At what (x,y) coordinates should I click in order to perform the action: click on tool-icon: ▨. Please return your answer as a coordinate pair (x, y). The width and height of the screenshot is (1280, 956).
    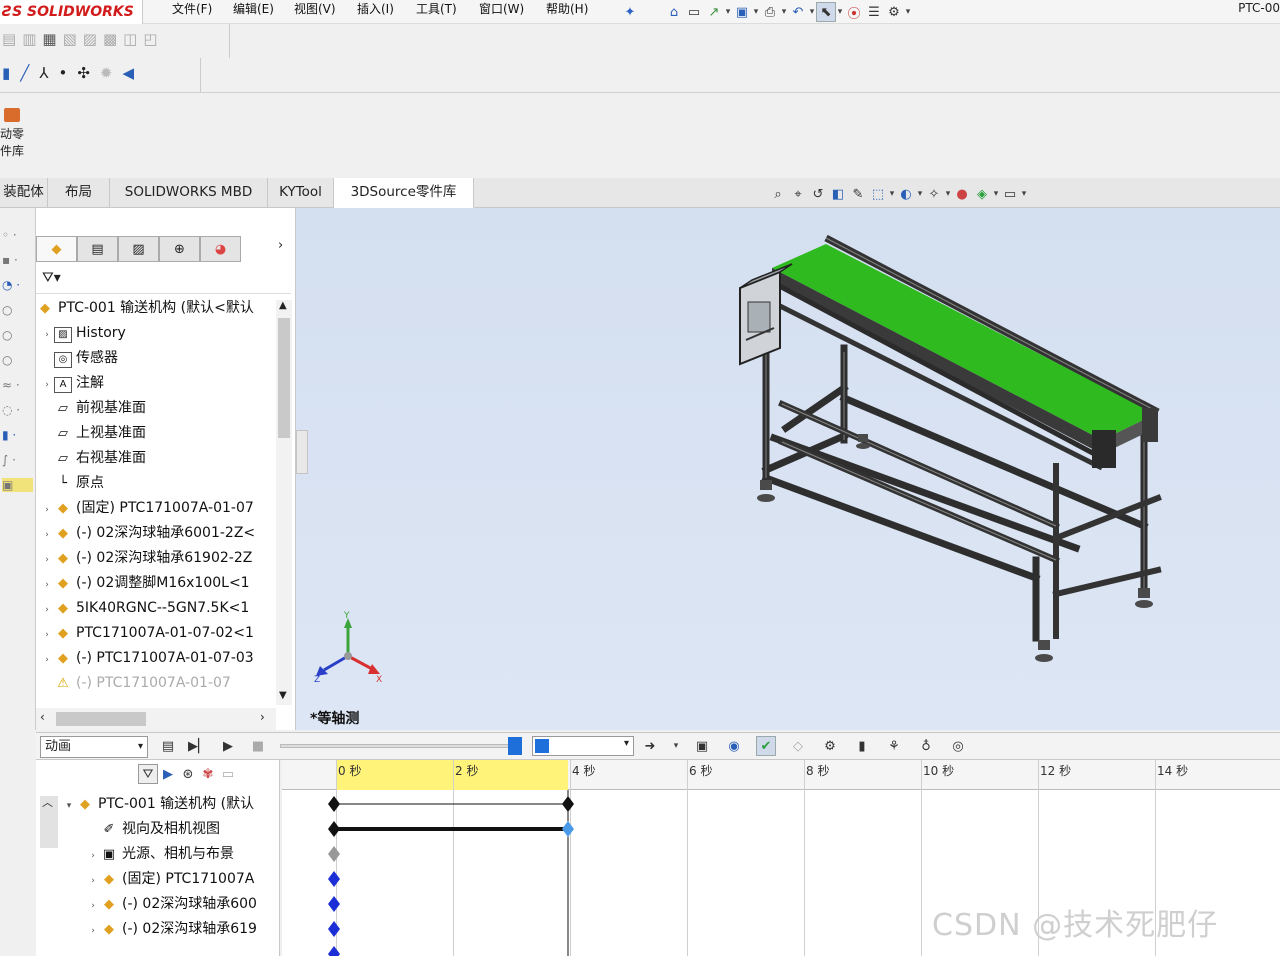
    Looking at the image, I should click on (90, 39).